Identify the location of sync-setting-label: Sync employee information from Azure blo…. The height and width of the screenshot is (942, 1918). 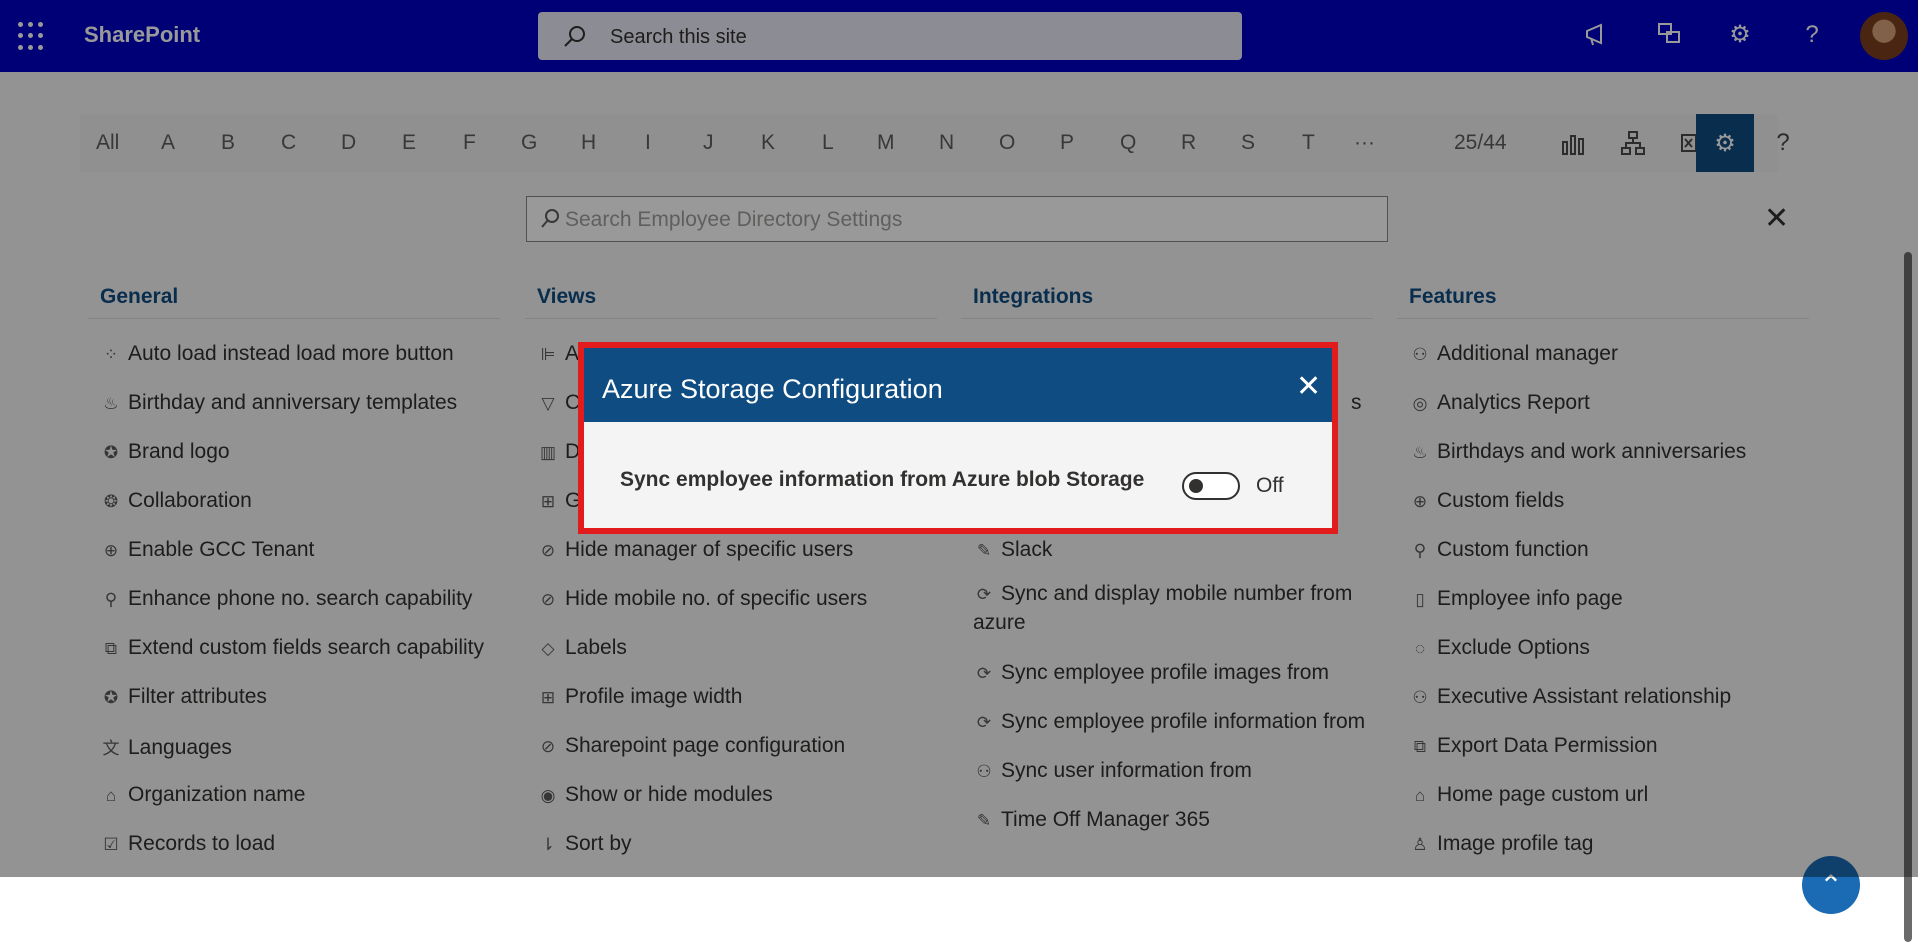
(882, 479).